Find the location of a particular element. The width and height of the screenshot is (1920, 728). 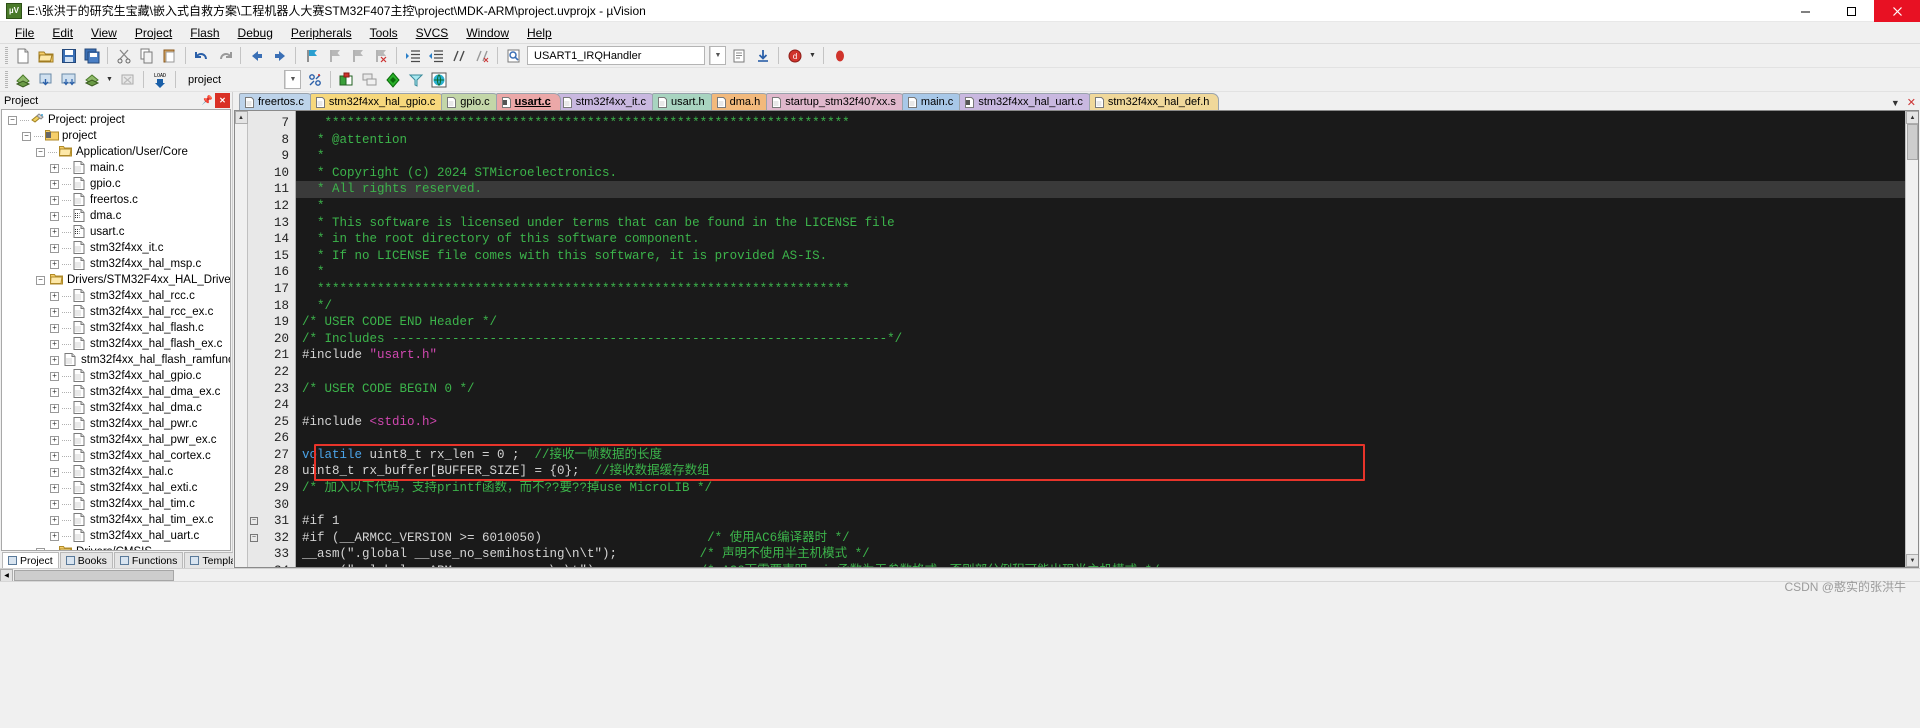

undo-icon is located at coordinates (201, 55).